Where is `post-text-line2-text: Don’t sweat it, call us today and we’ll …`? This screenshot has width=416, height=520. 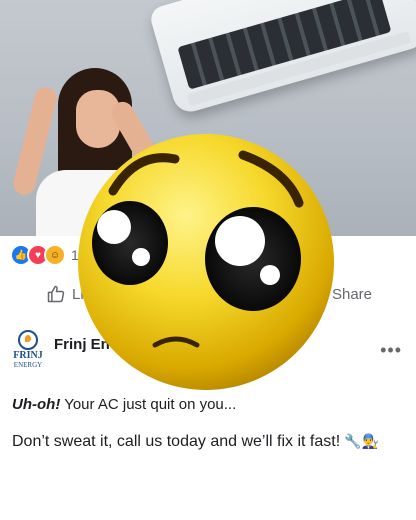 post-text-line2-text: Don’t sweat it, call us today and we’ll … is located at coordinates (176, 441).